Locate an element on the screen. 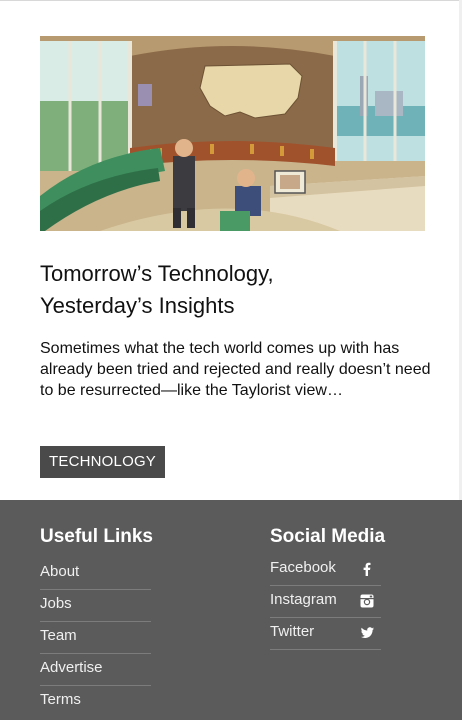 The height and width of the screenshot is (720, 462). social-link-facebook: Facebook is located at coordinates (325, 570).